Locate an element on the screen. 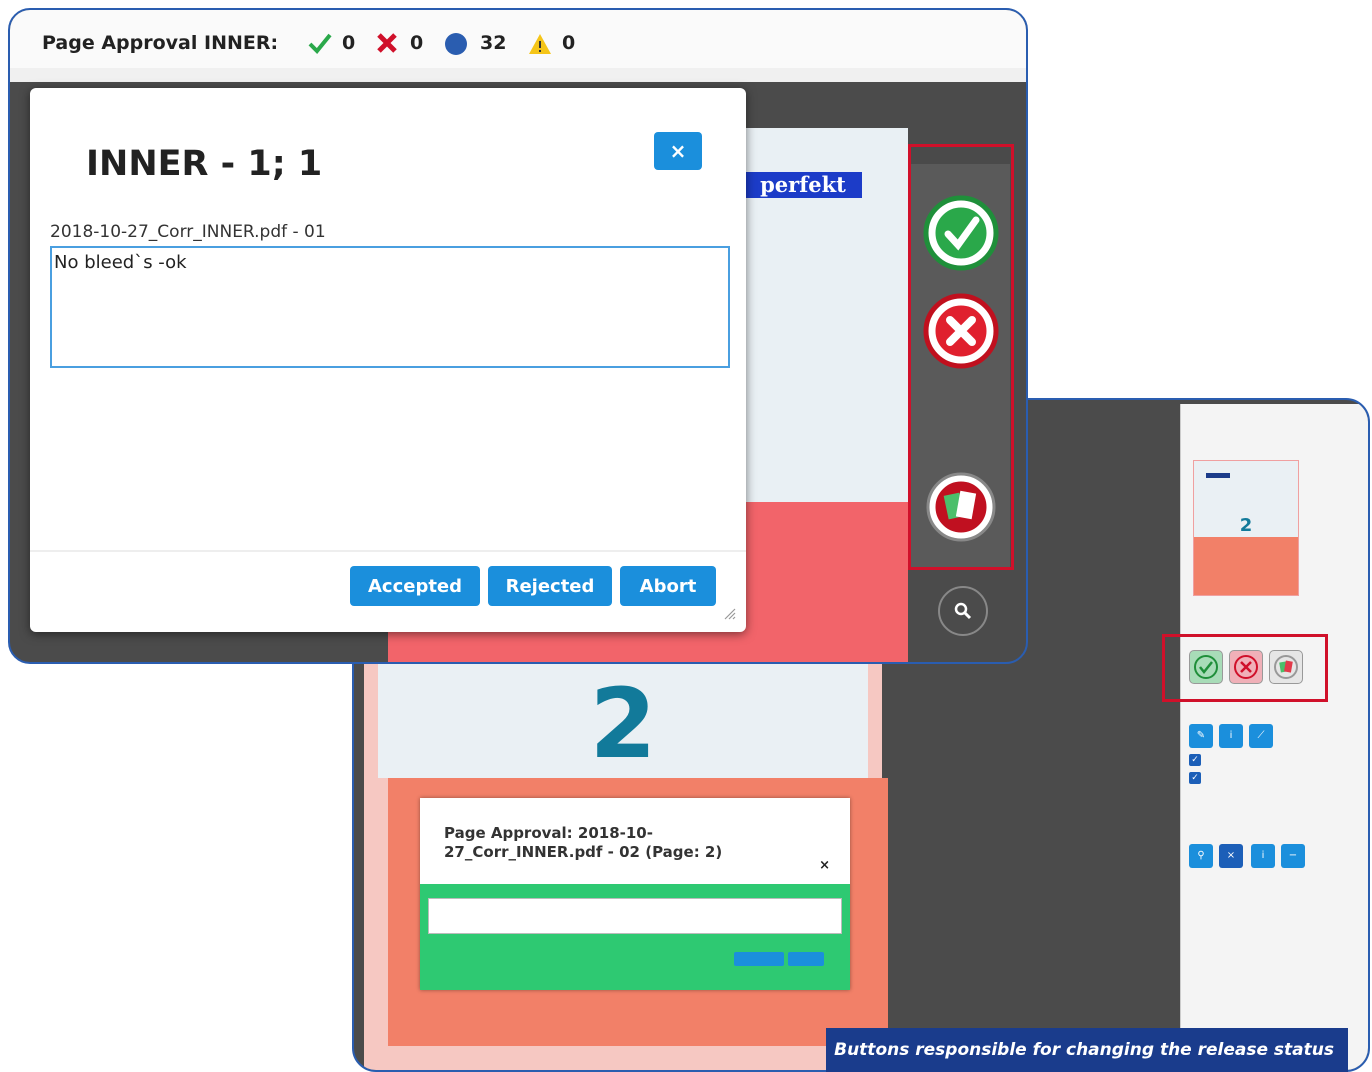 The image size is (1372, 1072). magnifier-icon is located at coordinates (963, 611).